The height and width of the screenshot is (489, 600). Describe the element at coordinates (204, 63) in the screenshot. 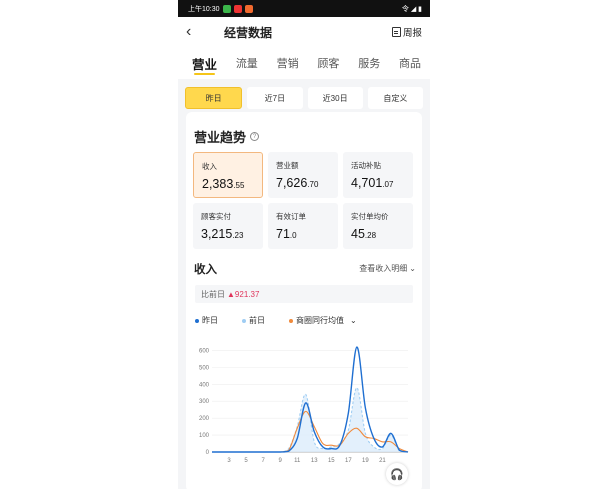

I see `tab-business: 营业` at that location.